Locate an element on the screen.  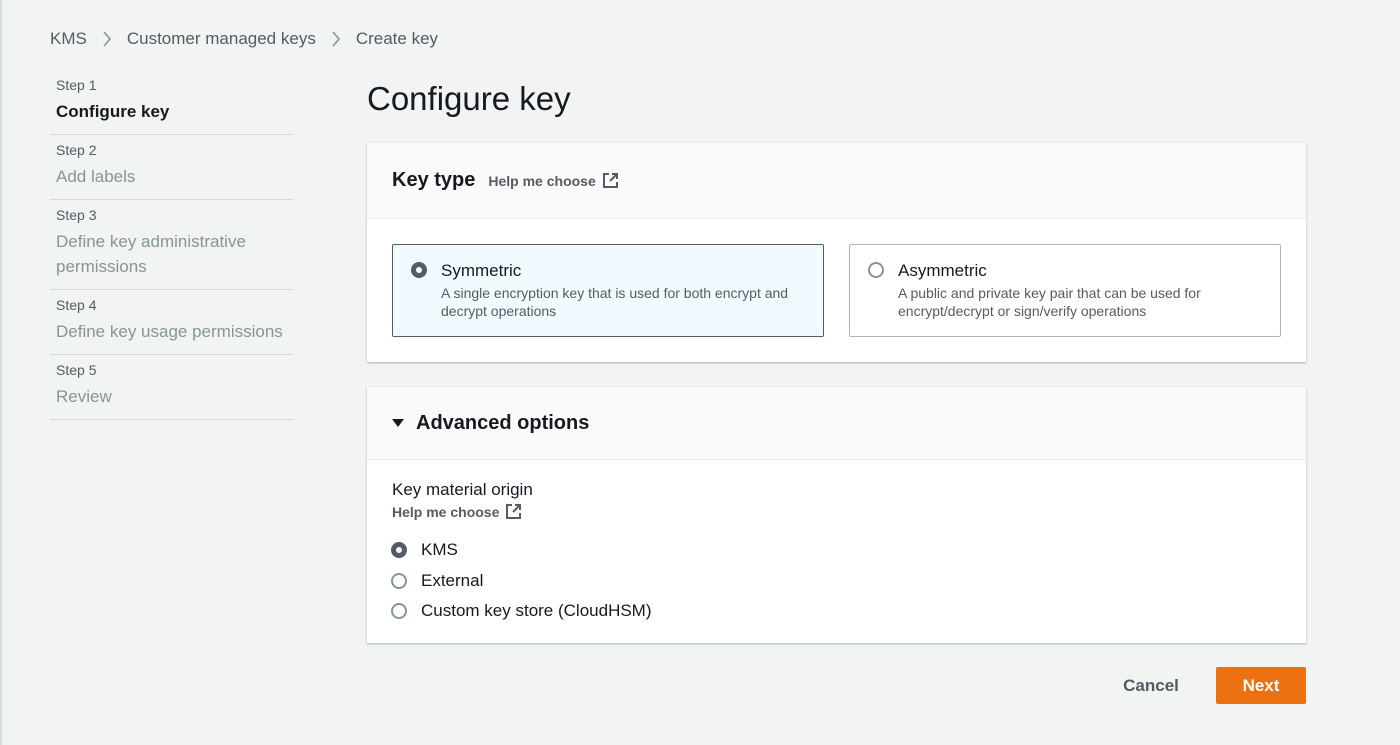
page-title: Configure key is located at coordinates (469, 98).